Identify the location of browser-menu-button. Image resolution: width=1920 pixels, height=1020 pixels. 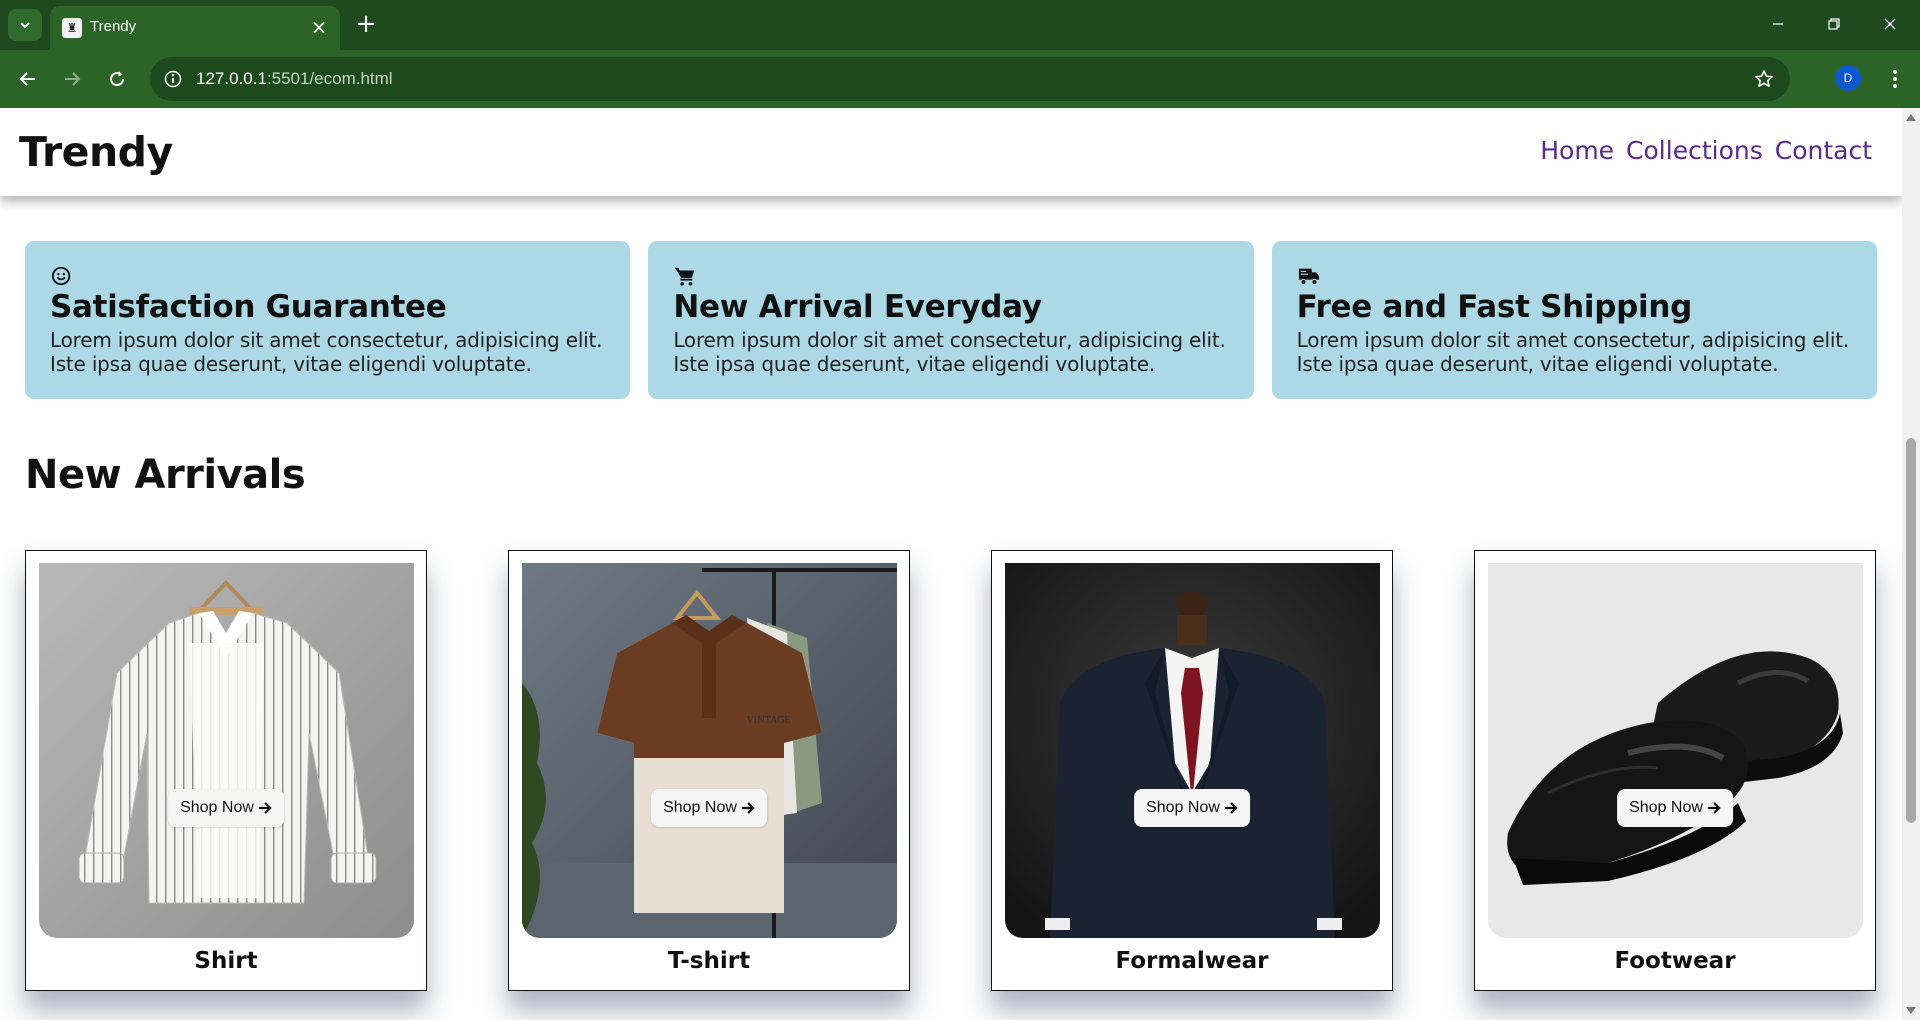
(1895, 79).